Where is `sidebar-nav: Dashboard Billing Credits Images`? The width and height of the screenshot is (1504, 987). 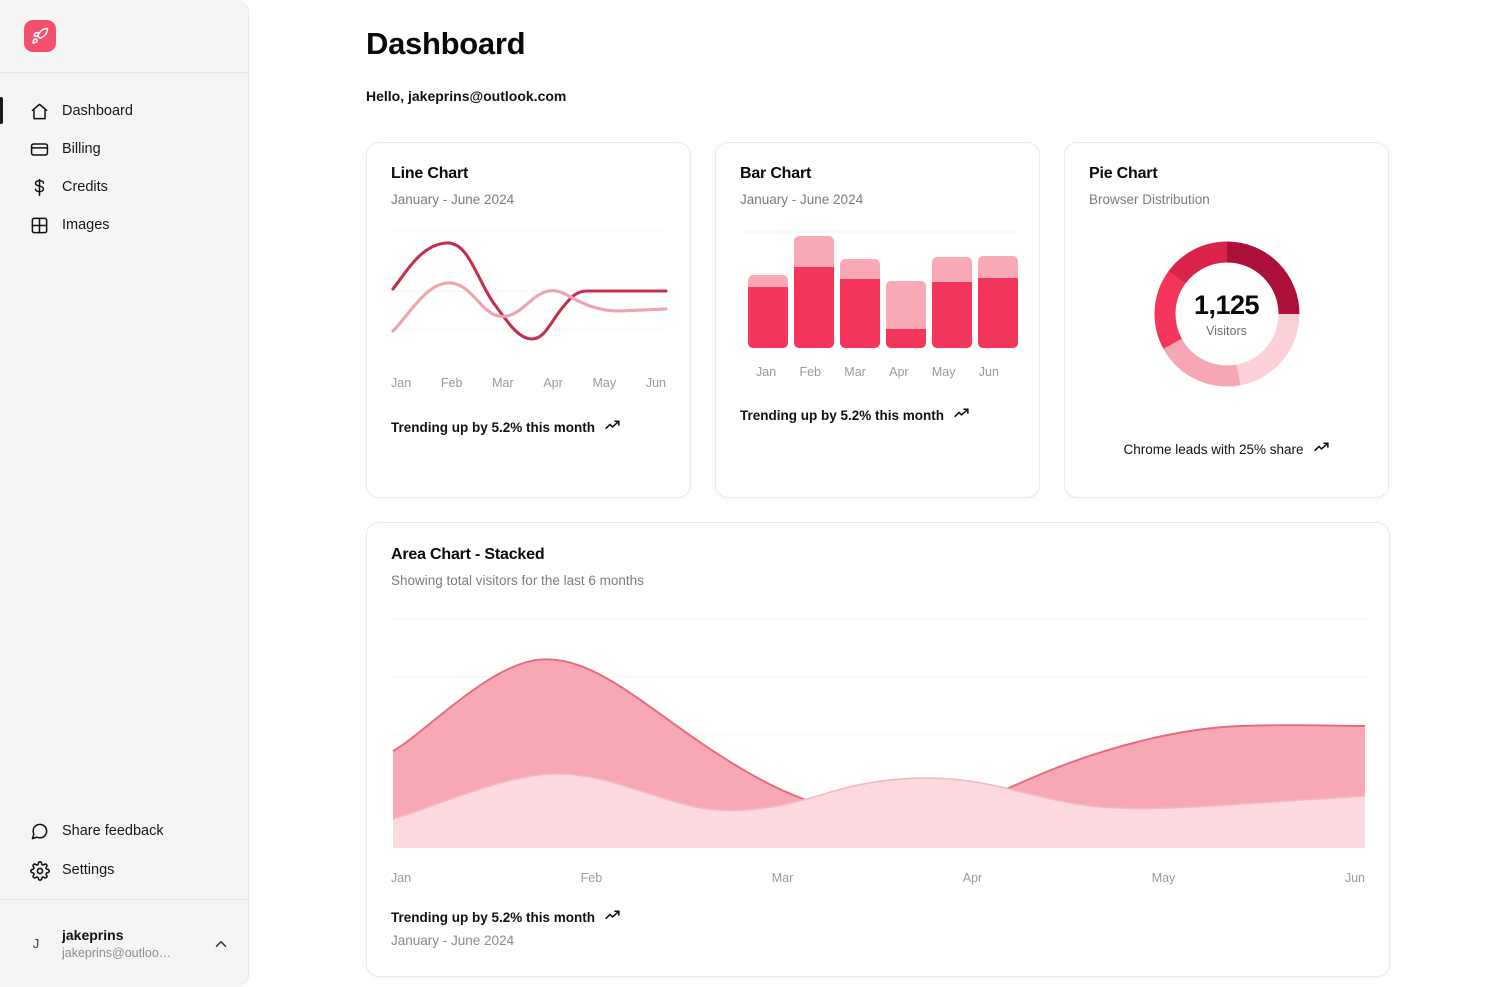 sidebar-nav: Dashboard Billing Credits Images is located at coordinates (124, 158).